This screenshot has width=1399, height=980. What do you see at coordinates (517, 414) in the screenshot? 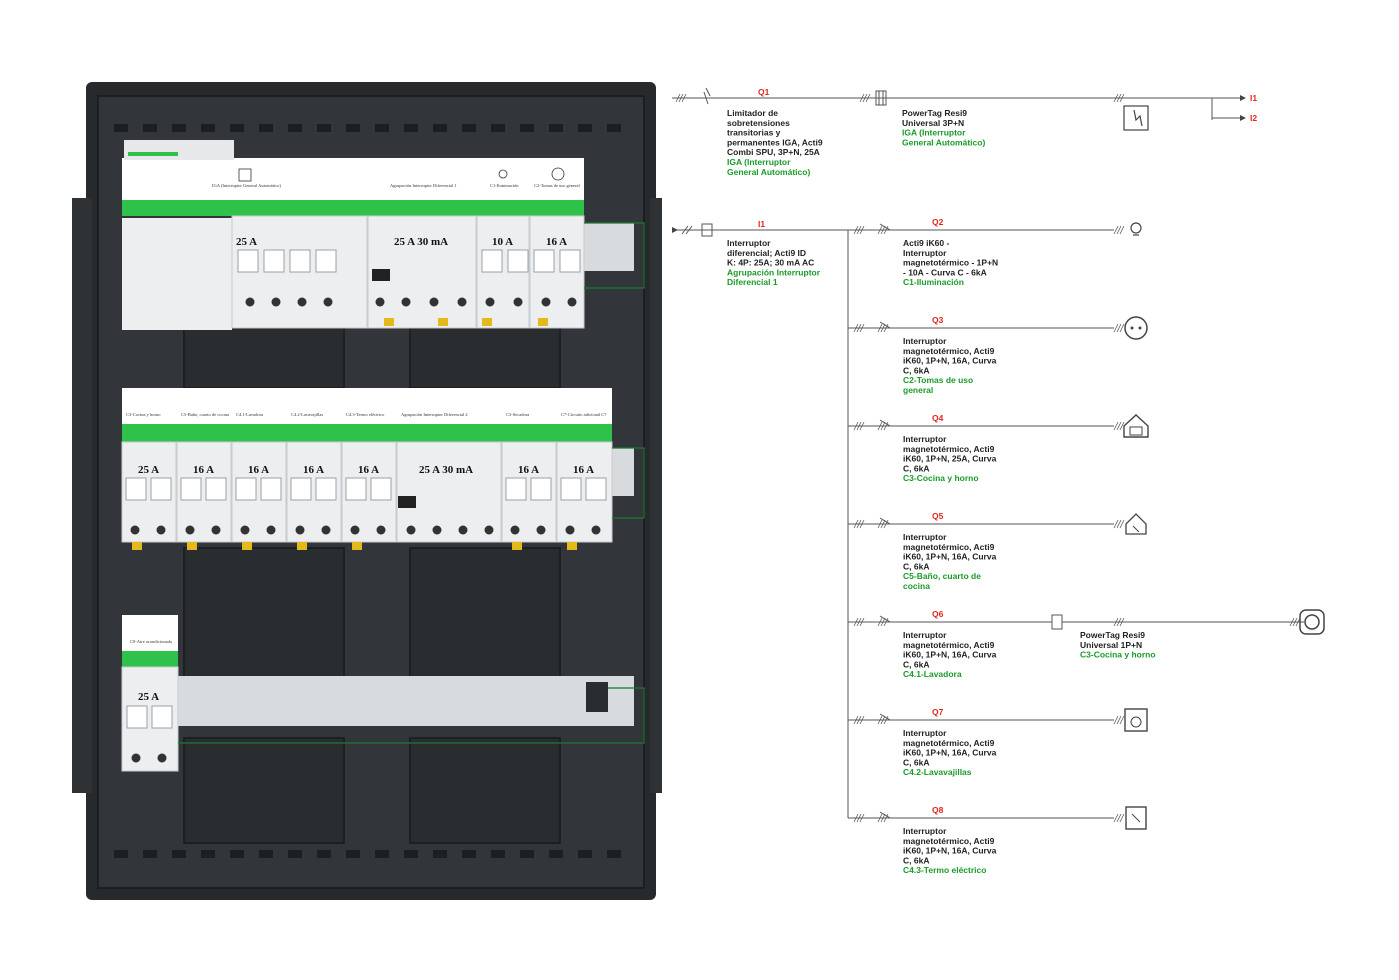
I see `row2-circuit-label: C3-Secadora` at bounding box center [517, 414].